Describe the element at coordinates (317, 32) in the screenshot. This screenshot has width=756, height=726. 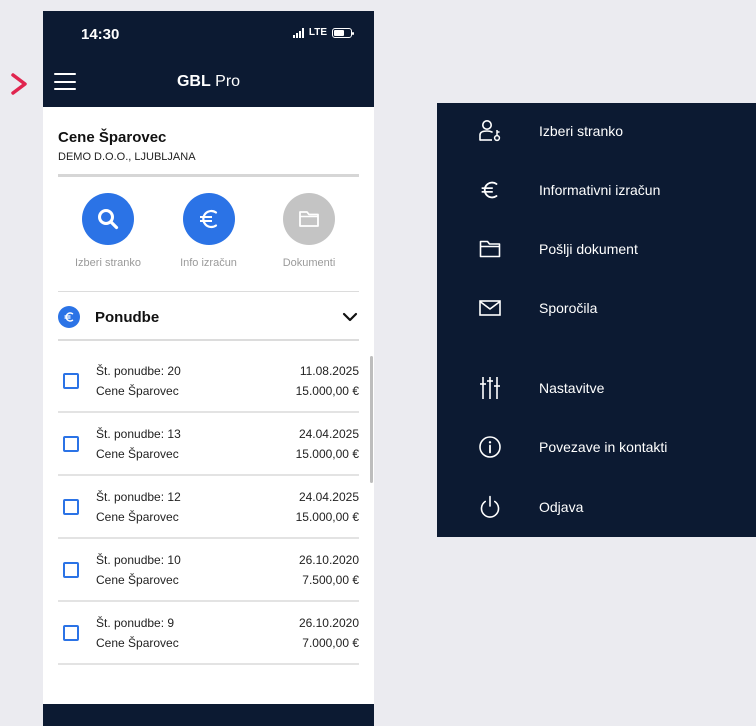
I see `network-label: LTE` at that location.